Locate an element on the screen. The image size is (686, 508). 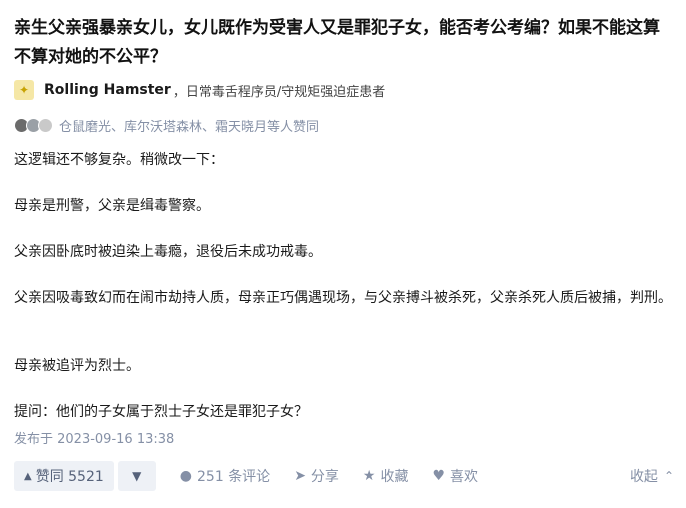
answer-paragraph: 母亲被追评为烈士。 is located at coordinates (77, 366).